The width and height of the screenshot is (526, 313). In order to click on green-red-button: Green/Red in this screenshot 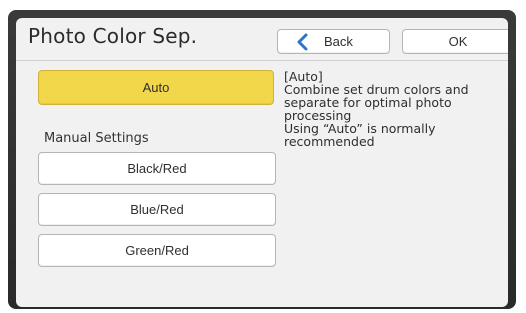, I will do `click(157, 250)`.